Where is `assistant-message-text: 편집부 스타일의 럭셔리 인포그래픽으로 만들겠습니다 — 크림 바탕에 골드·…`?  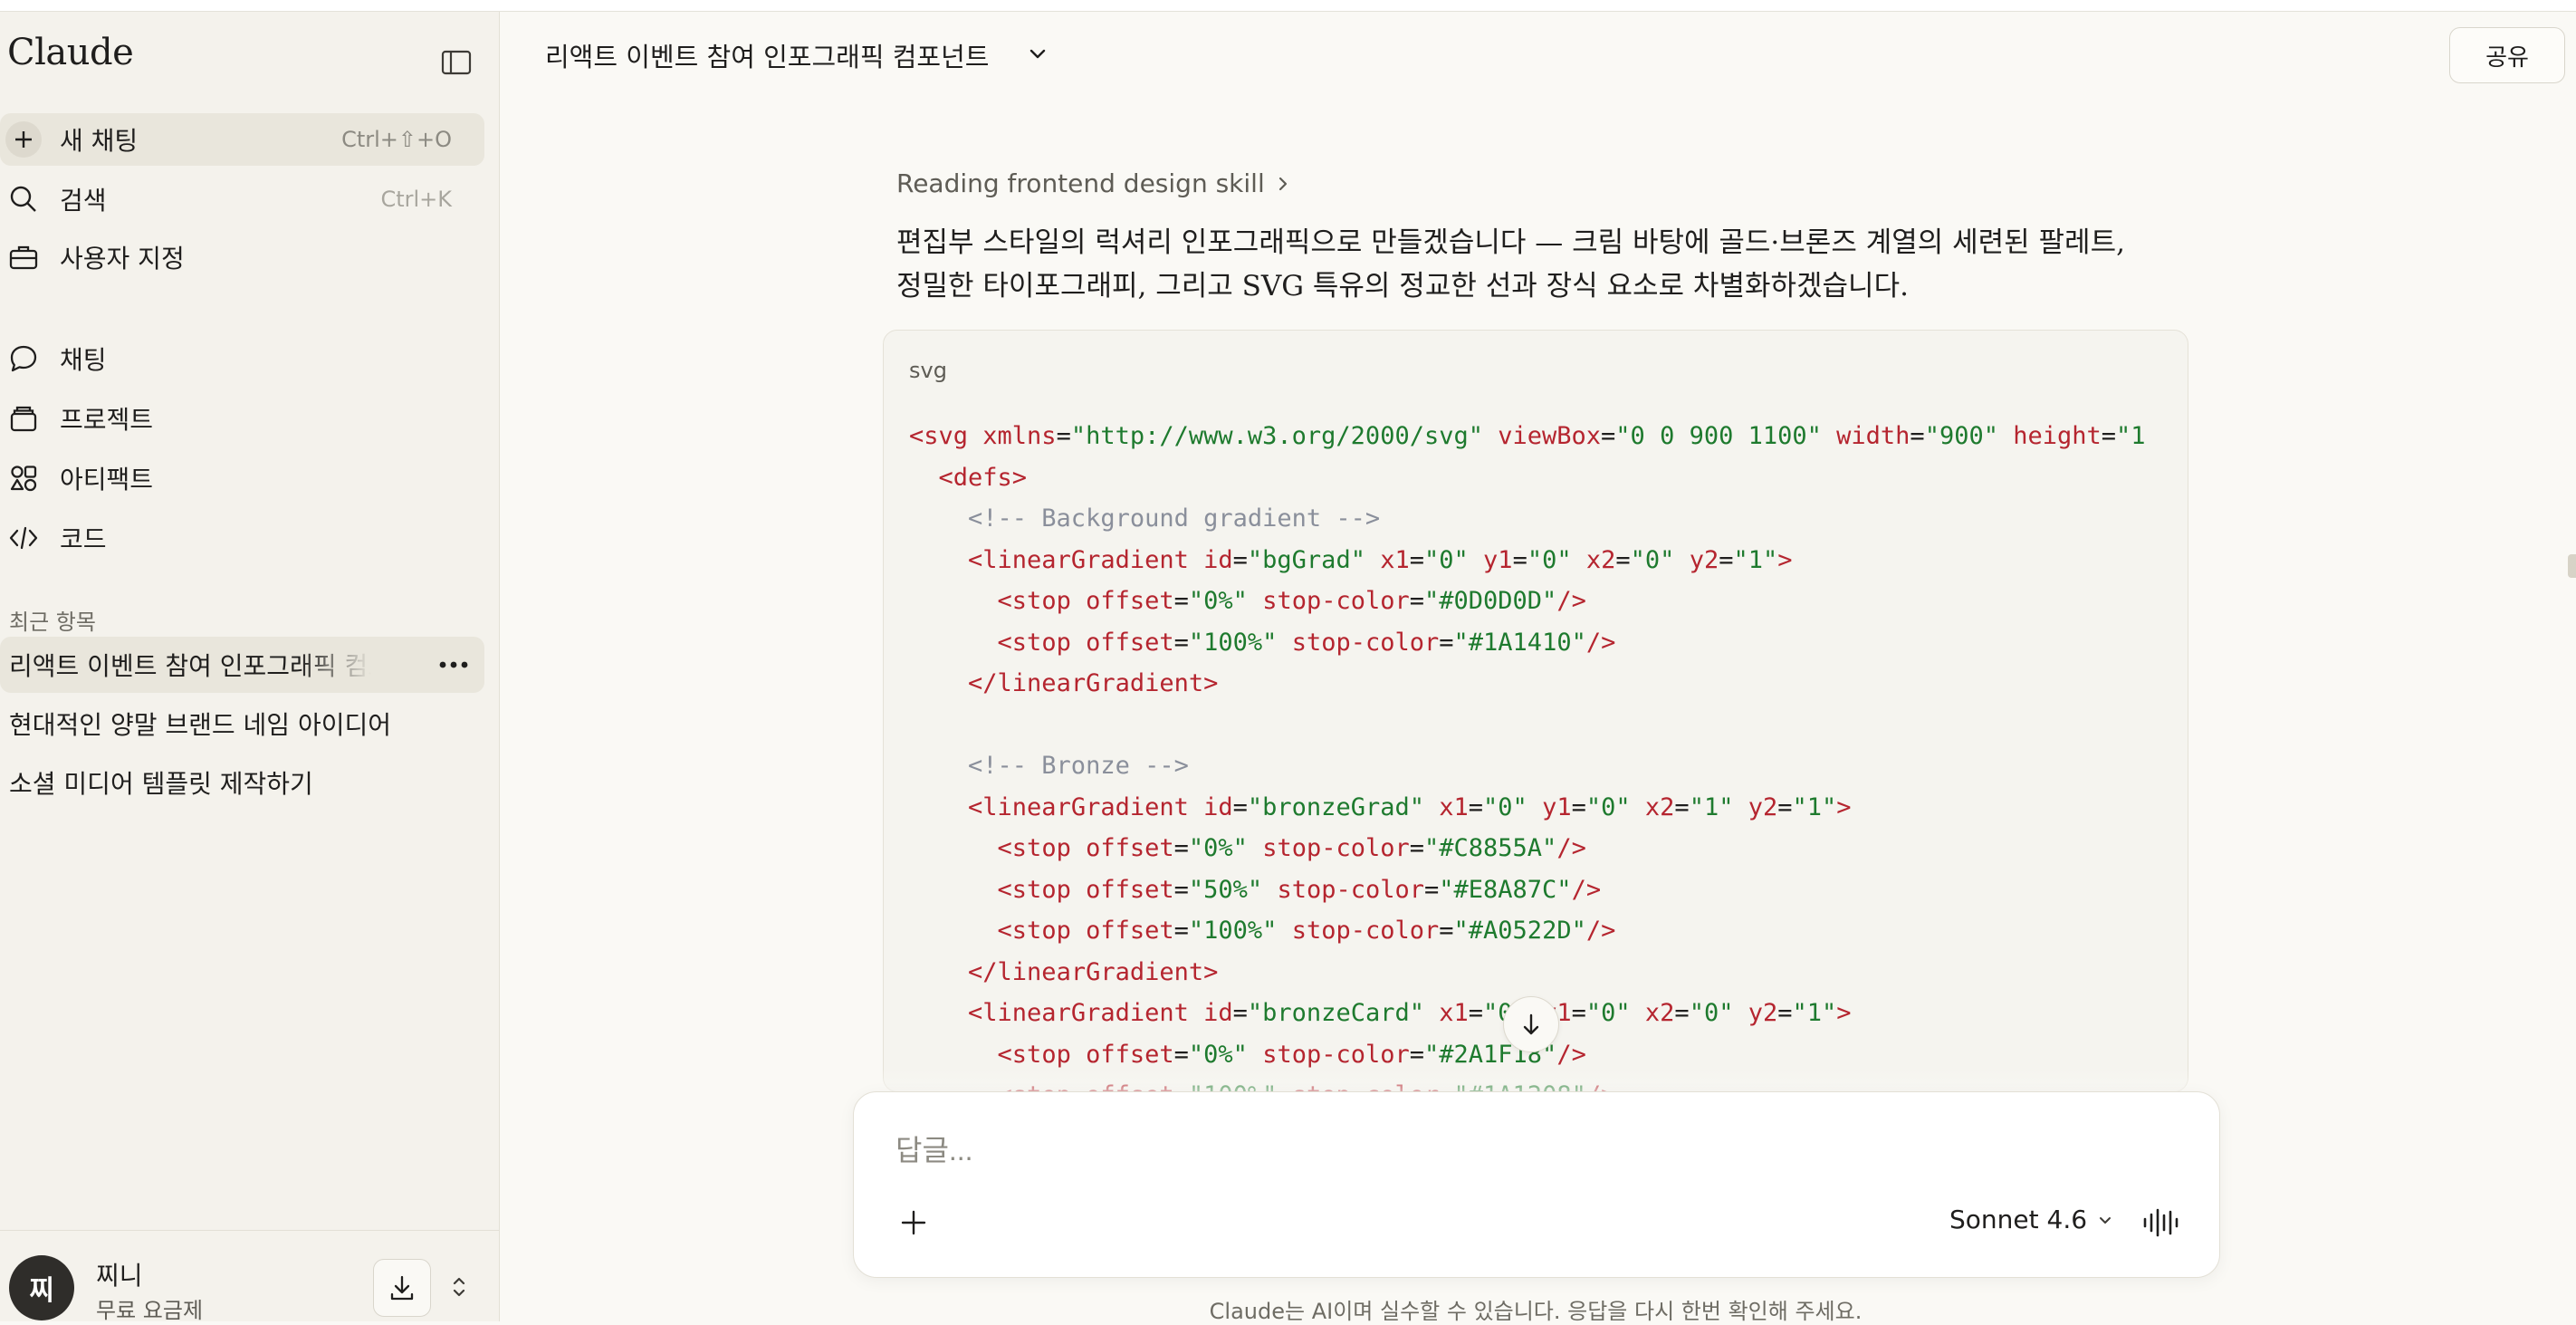 assistant-message-text: 편집부 스타일의 럭셔리 인포그래픽으로 만들겠습니다 — 크림 바탕에 골드·… is located at coordinates (1510, 264).